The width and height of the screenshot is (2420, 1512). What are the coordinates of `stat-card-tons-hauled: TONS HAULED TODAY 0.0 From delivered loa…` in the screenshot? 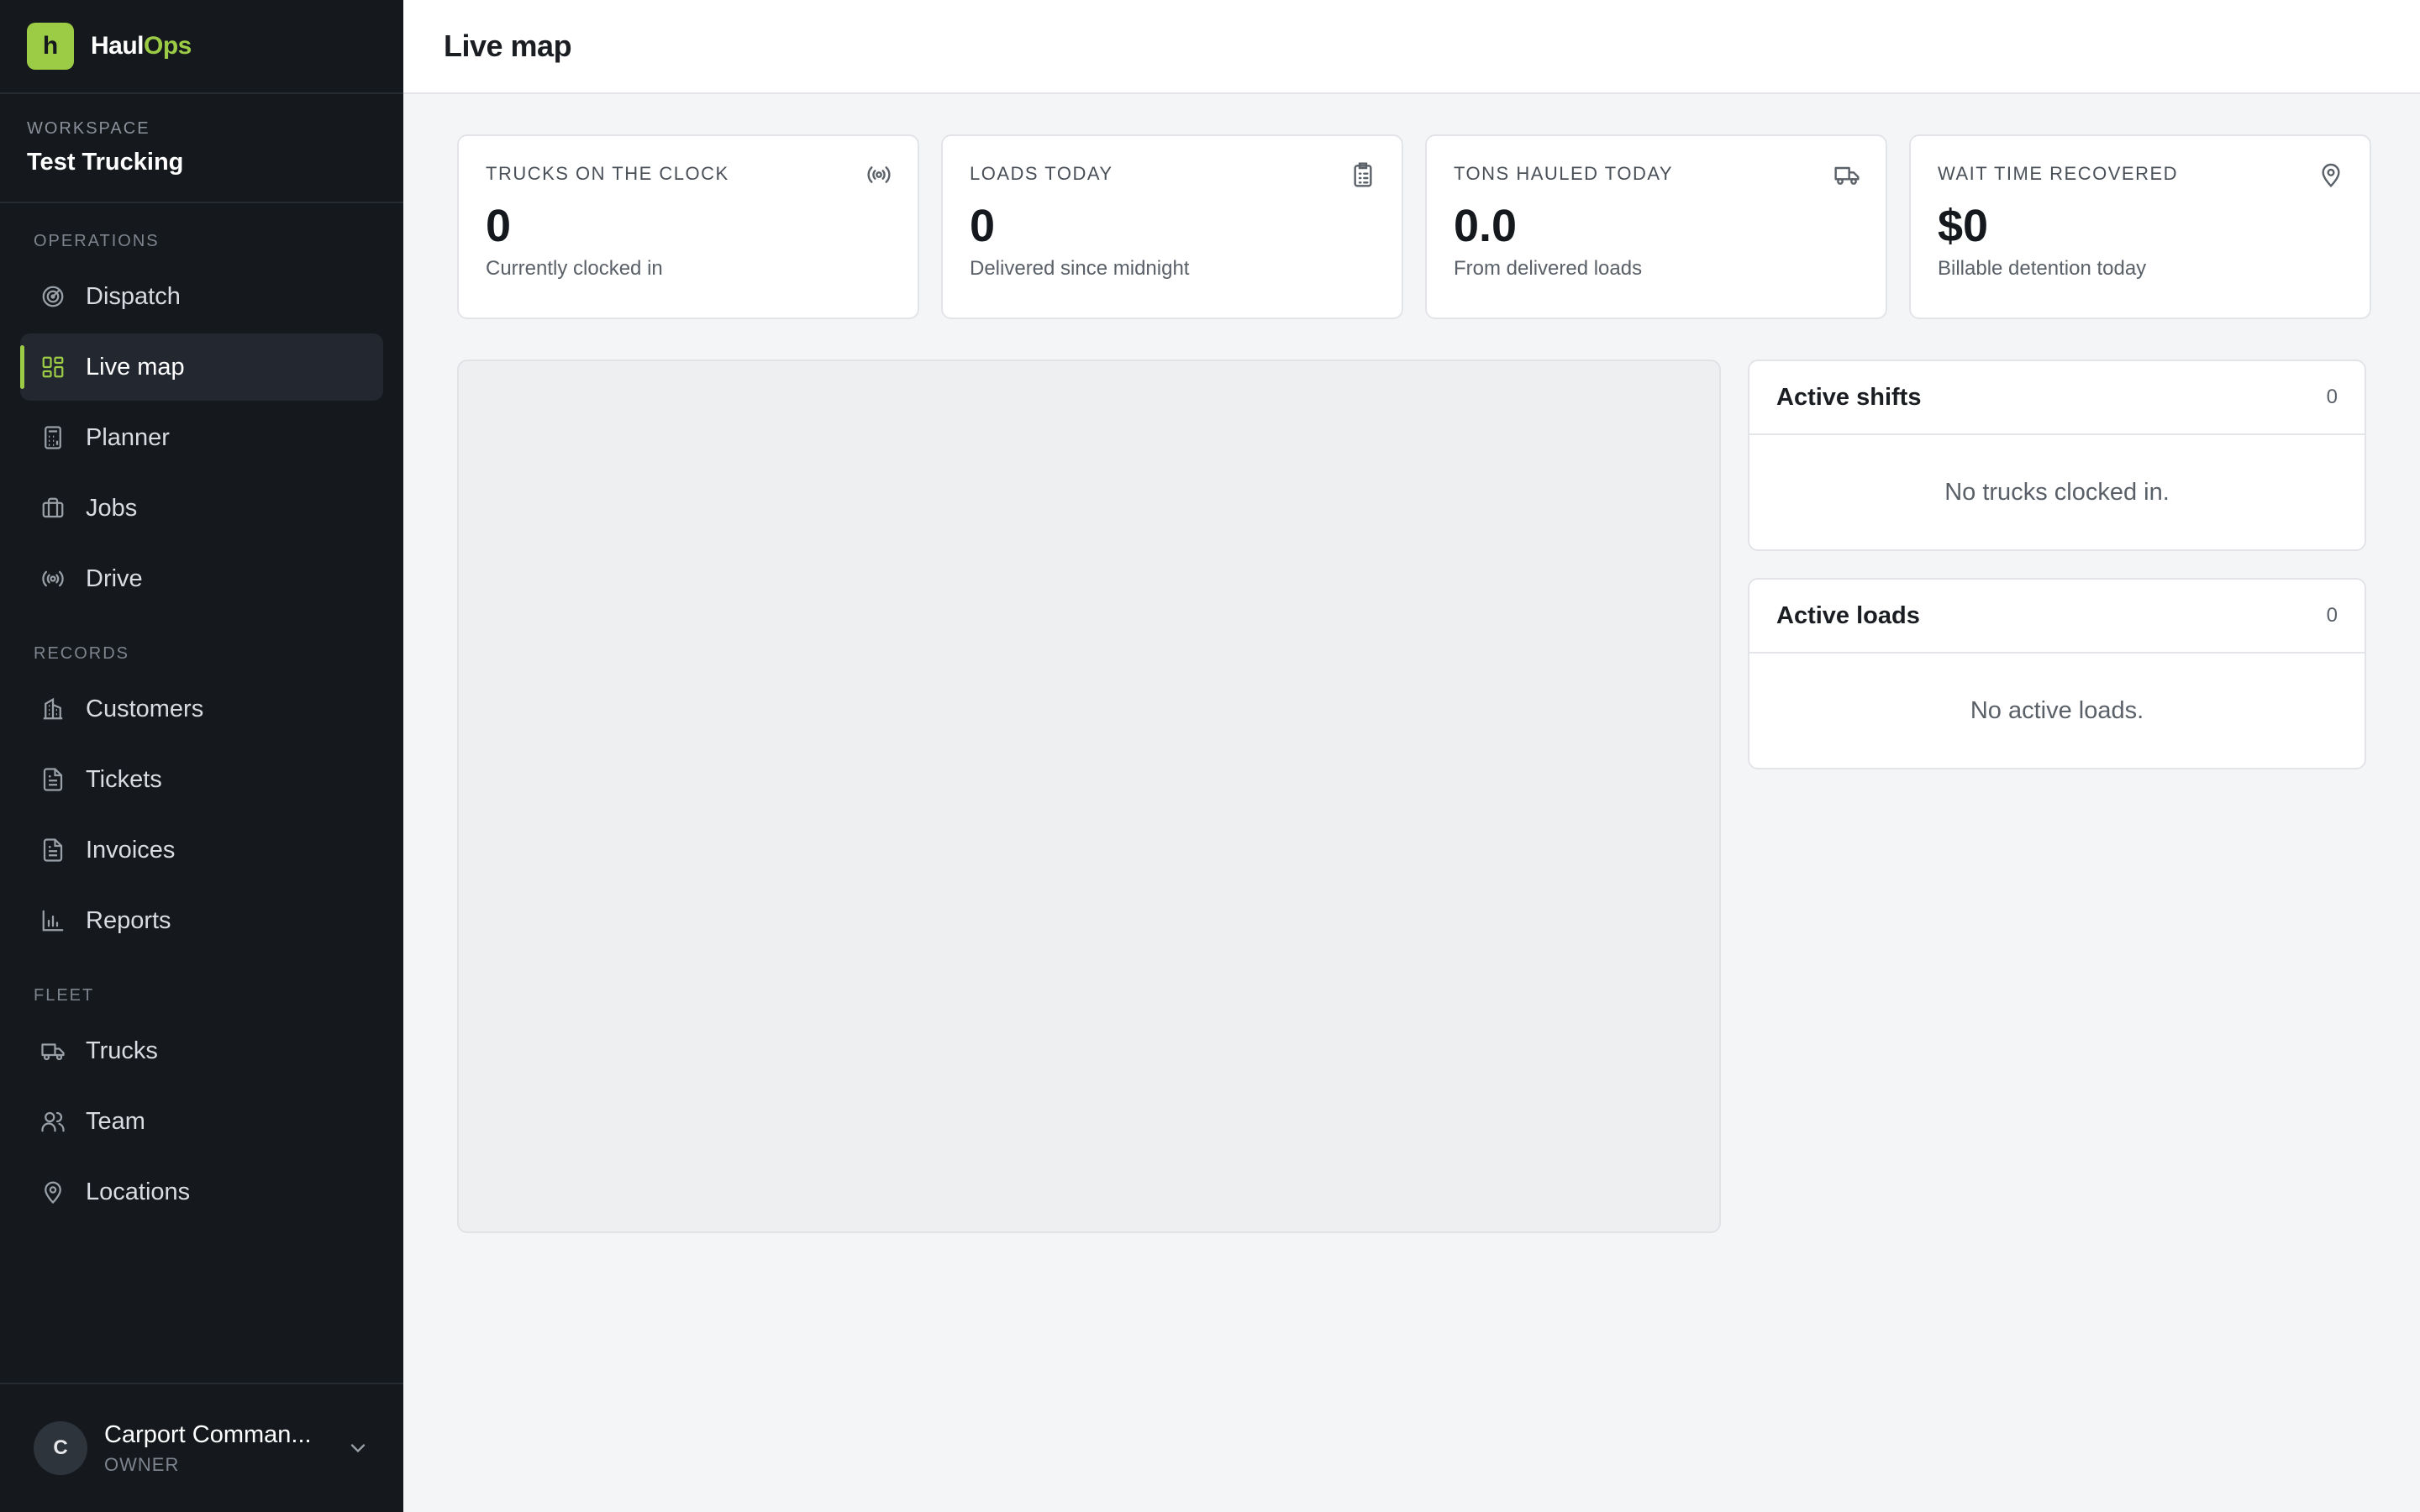 It's located at (1656, 226).